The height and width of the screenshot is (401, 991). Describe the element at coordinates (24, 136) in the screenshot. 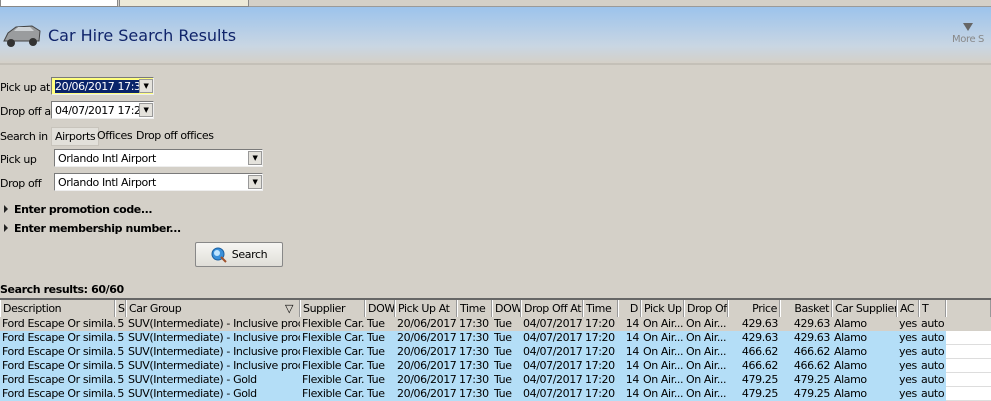

I see `search-in-label: Search in` at that location.